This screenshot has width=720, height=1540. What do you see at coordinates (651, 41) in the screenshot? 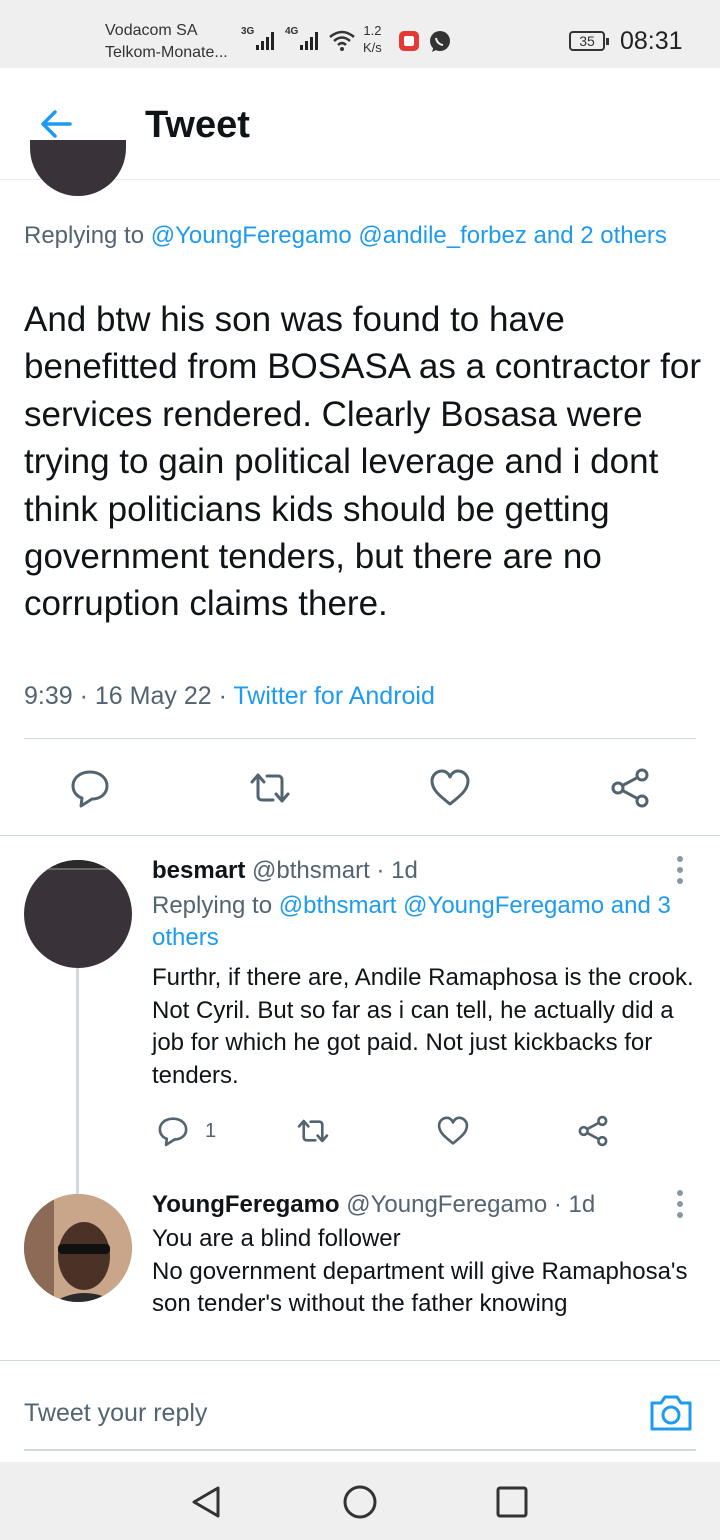
I see `status-time: 08:31` at bounding box center [651, 41].